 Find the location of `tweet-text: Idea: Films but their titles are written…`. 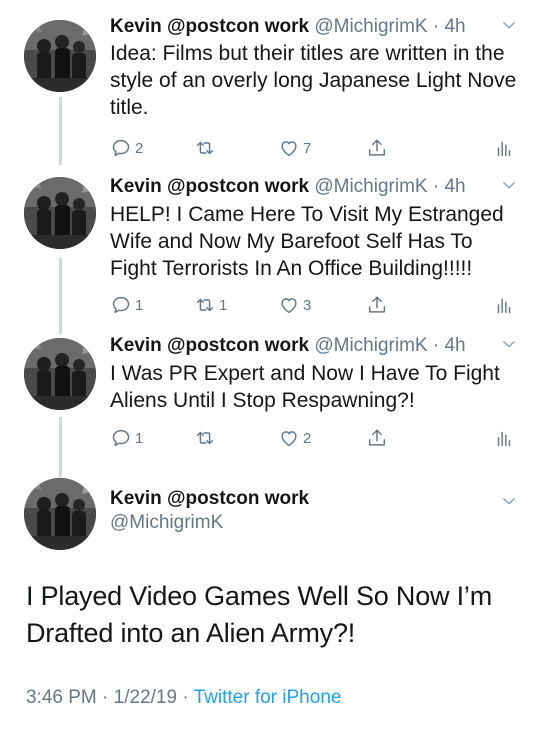

tweet-text: Idea: Films but their titles are written… is located at coordinates (313, 80).